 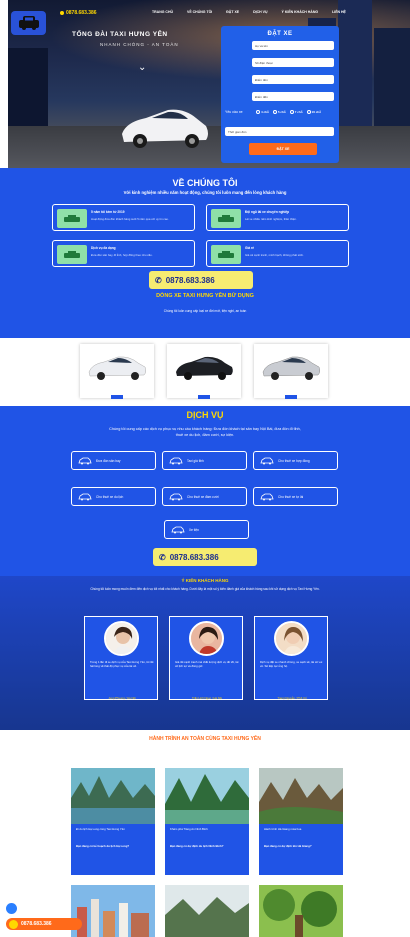 What do you see at coordinates (122, 698) in the screenshot?
I see `reviewer-name: Jung Phuong / Hà Nội` at bounding box center [122, 698].